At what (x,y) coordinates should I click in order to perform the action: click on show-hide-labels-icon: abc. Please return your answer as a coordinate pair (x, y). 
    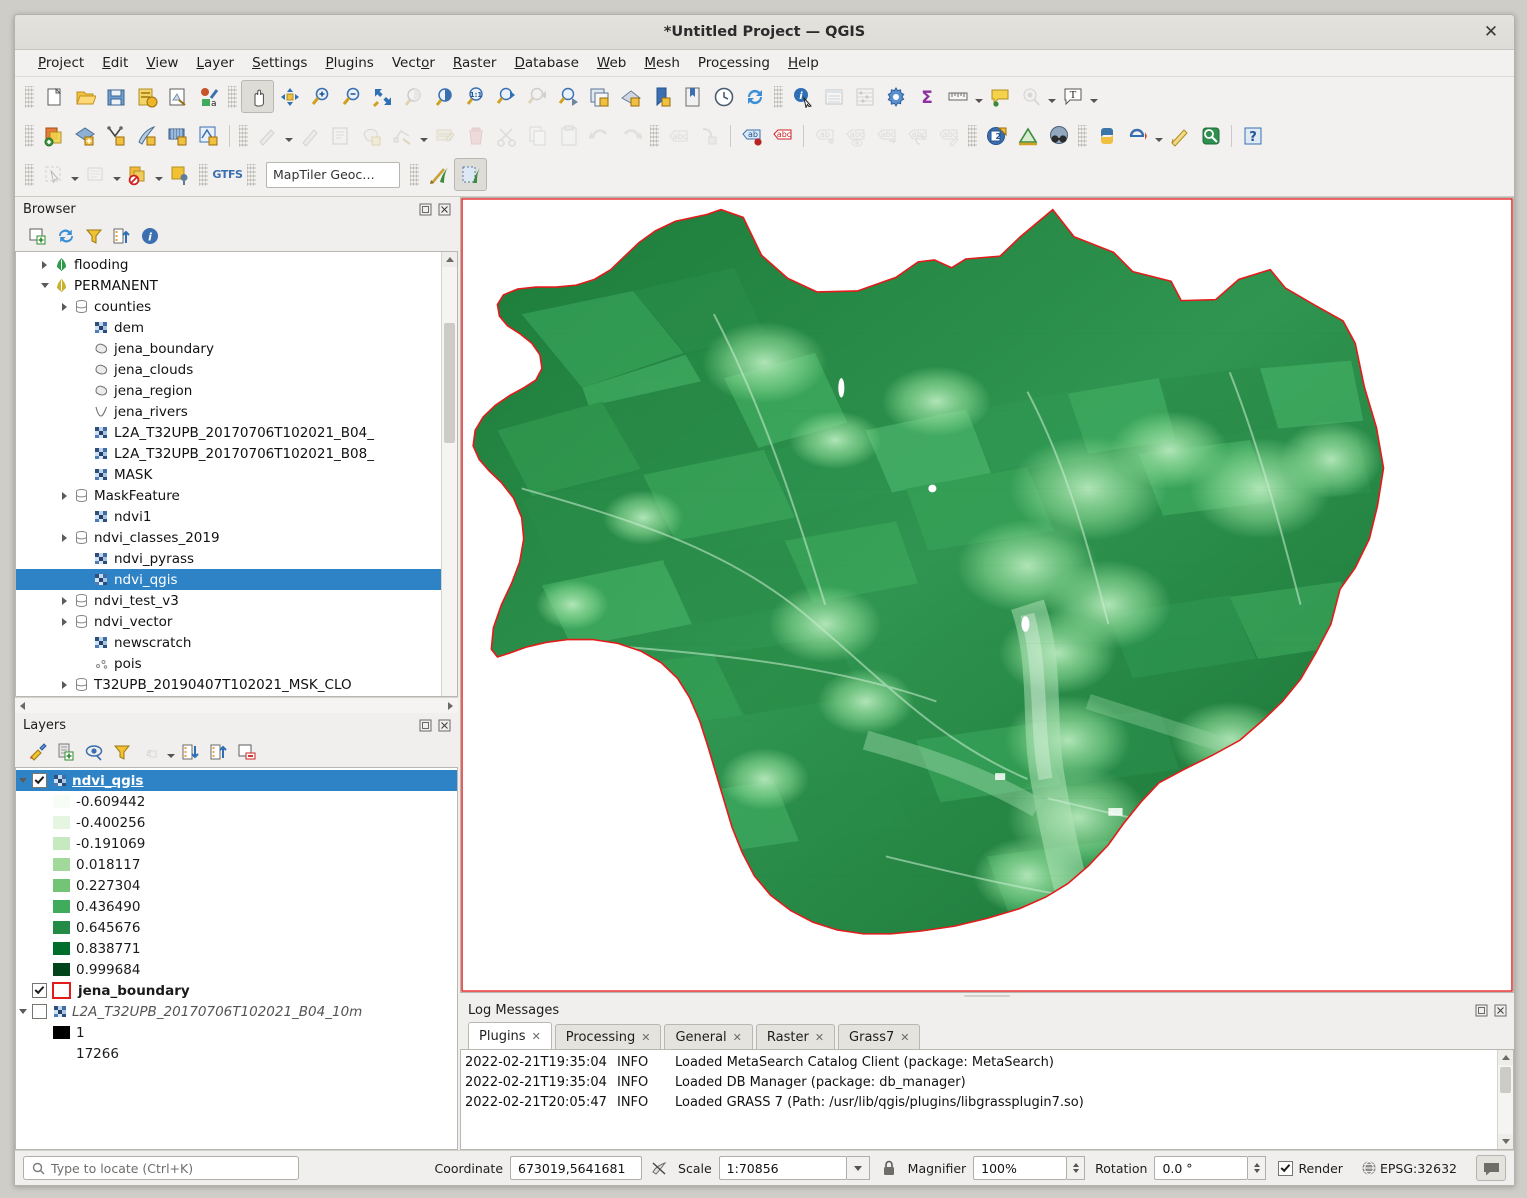
    Looking at the image, I should click on (855, 135).